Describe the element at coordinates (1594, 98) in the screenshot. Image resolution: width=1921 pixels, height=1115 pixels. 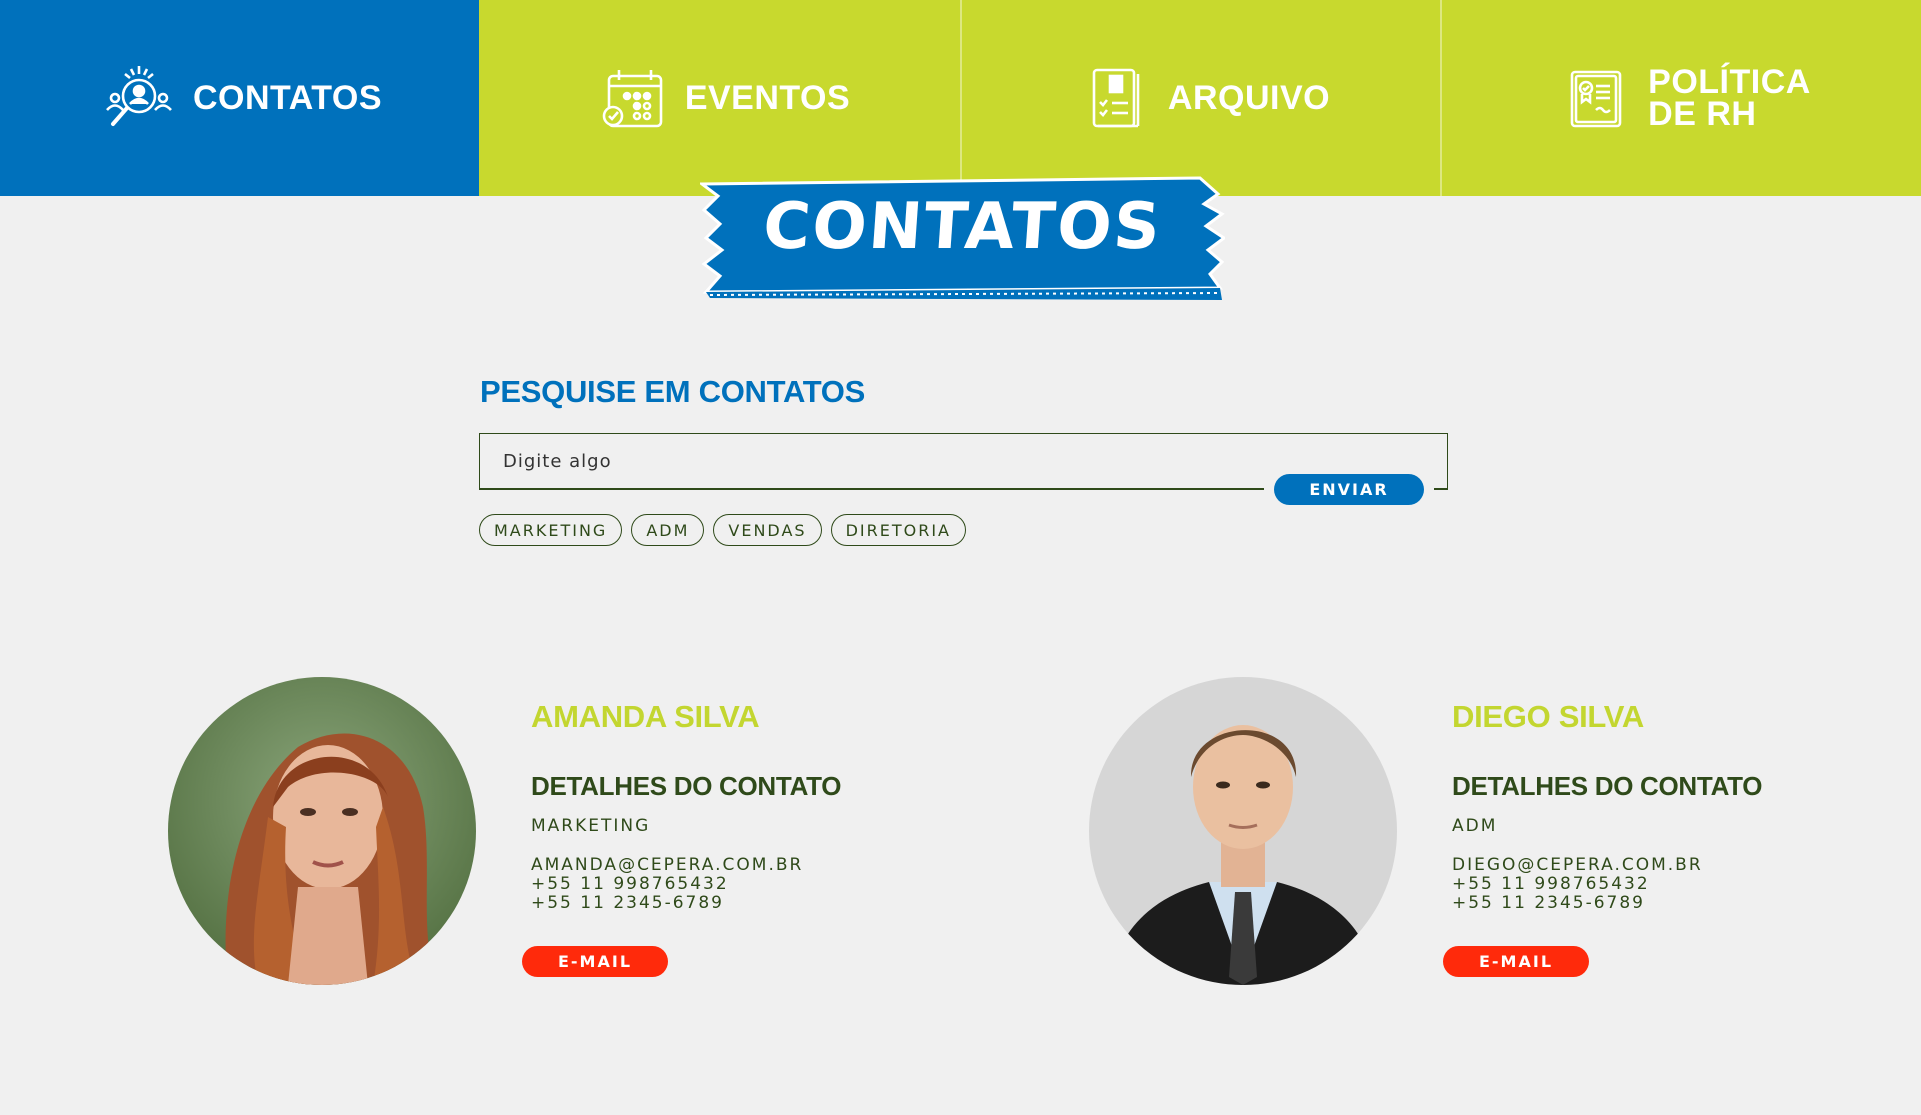
I see `certificate-document-icon` at that location.